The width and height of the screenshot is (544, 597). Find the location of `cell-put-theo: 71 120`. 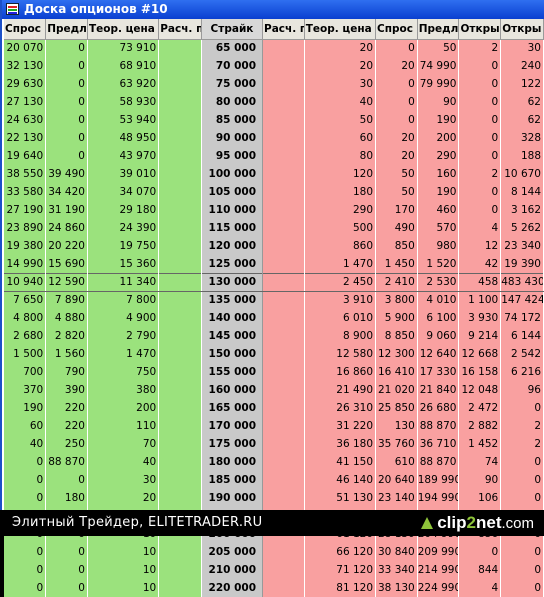

cell-put-theo: 71 120 is located at coordinates (340, 570).